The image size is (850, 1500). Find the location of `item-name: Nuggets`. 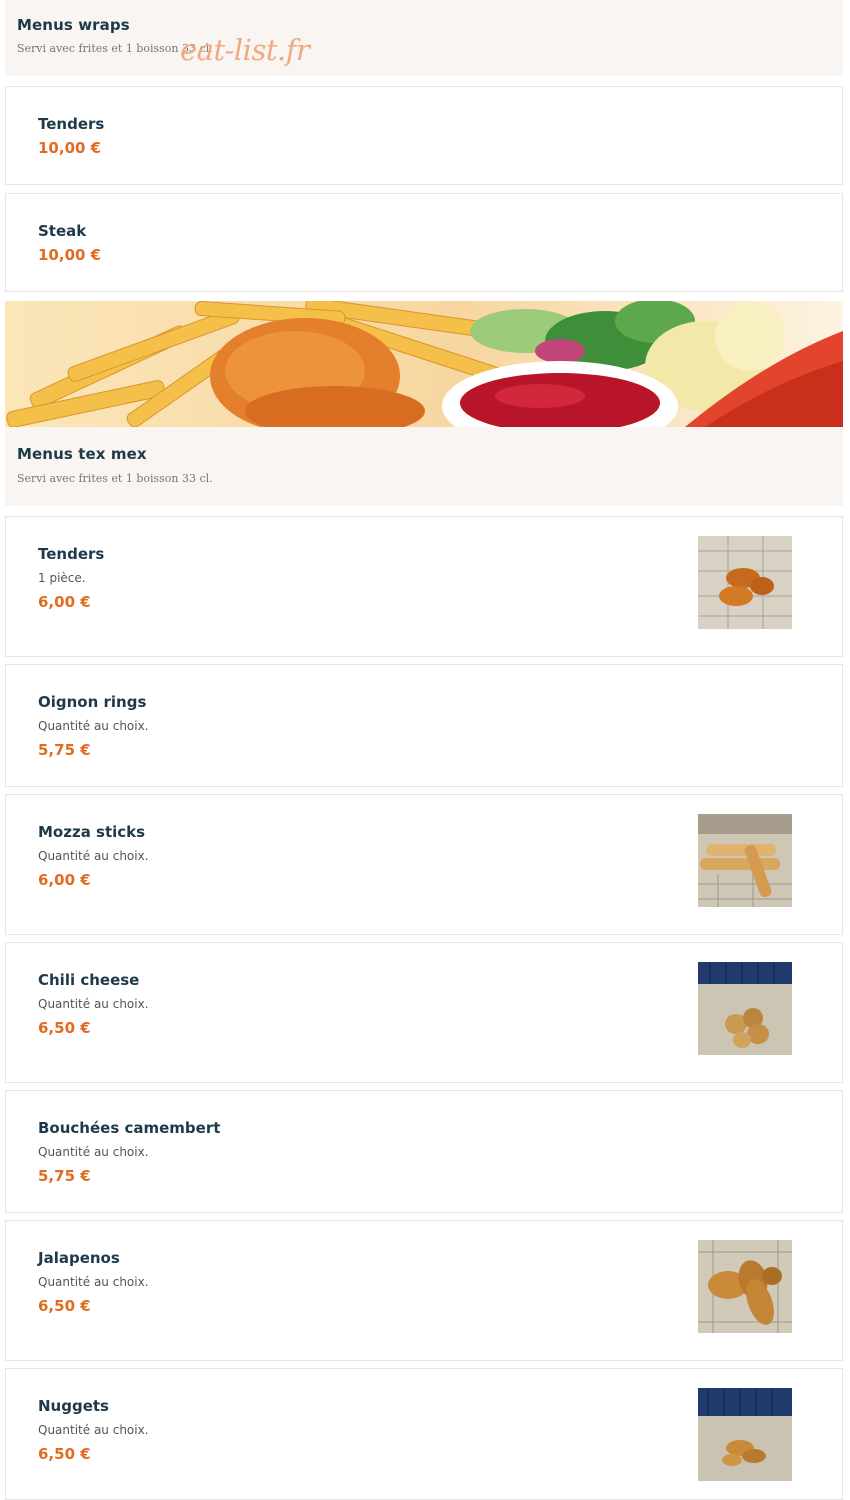

item-name: Nuggets is located at coordinates (73, 1406).